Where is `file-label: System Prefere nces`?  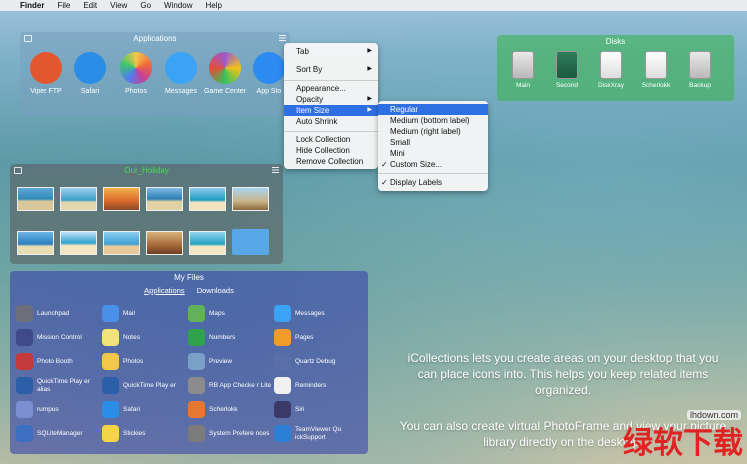
file-label: System Prefere nces is located at coordinates (239, 433).